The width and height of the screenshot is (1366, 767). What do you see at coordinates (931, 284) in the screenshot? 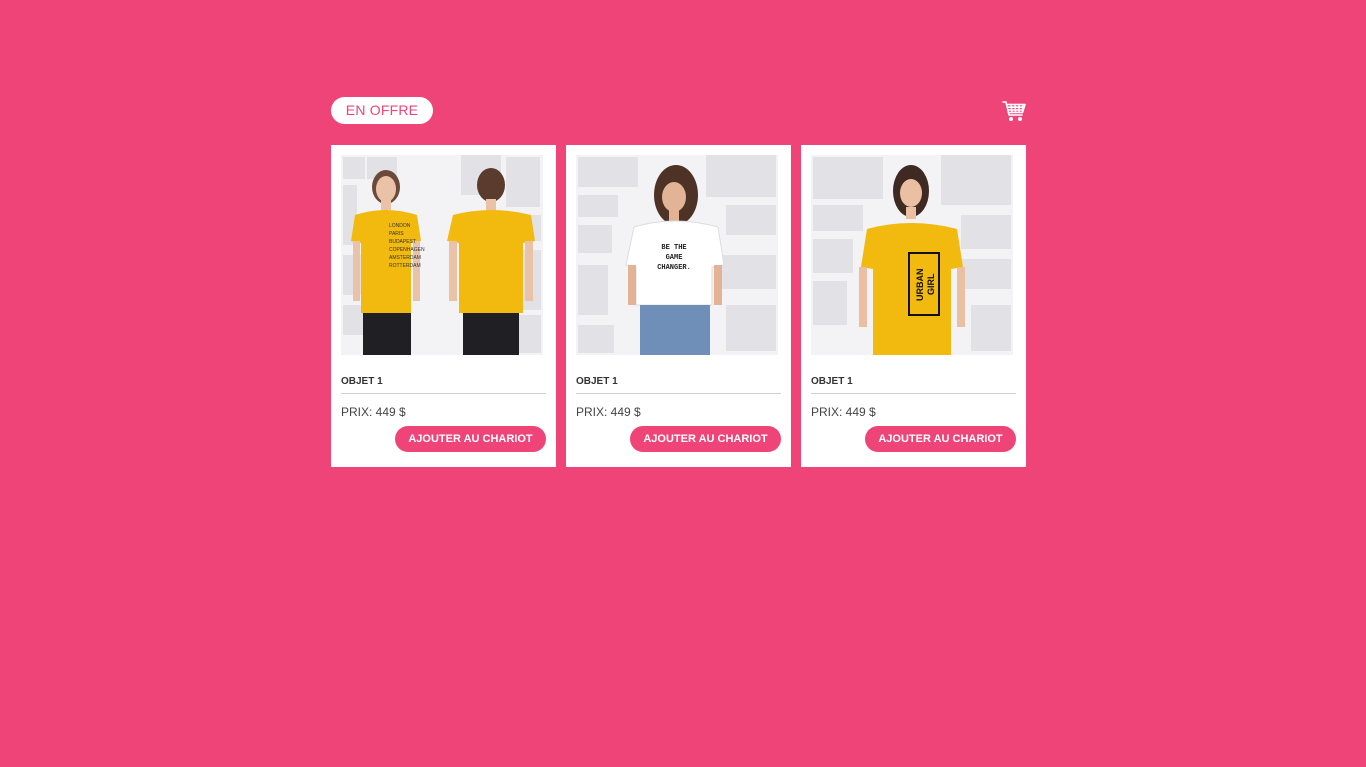
I see `svg-text: GIRL` at bounding box center [931, 284].